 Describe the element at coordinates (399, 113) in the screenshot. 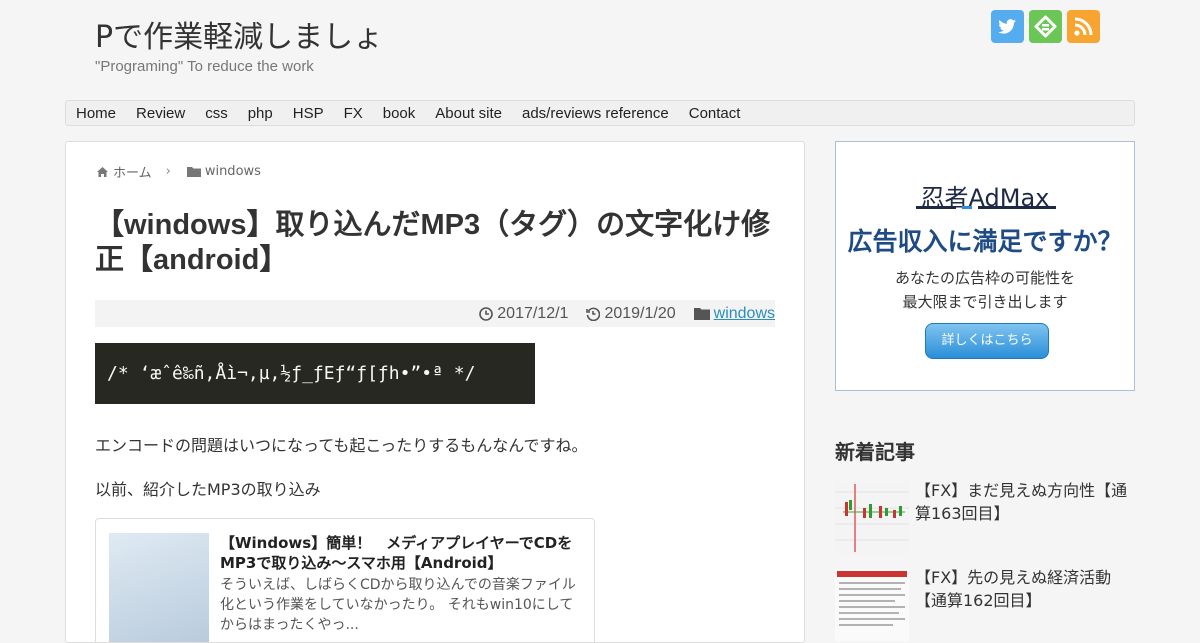

I see `nav-book: book` at that location.